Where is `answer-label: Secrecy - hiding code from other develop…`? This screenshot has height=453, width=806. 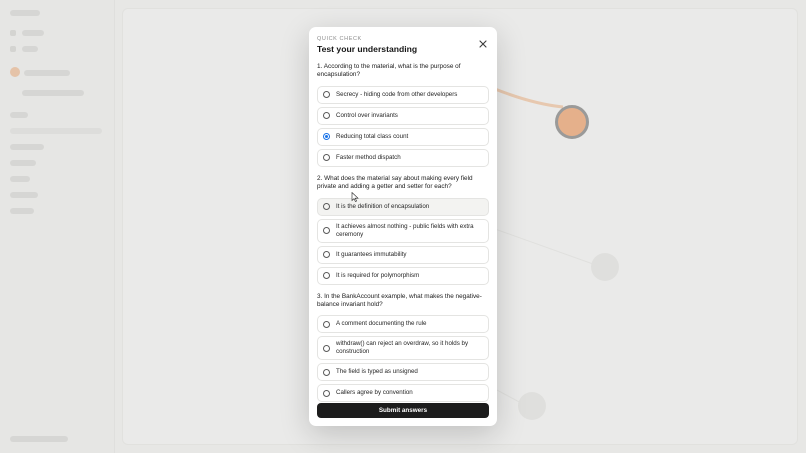 answer-label: Secrecy - hiding code from other develop… is located at coordinates (397, 94).